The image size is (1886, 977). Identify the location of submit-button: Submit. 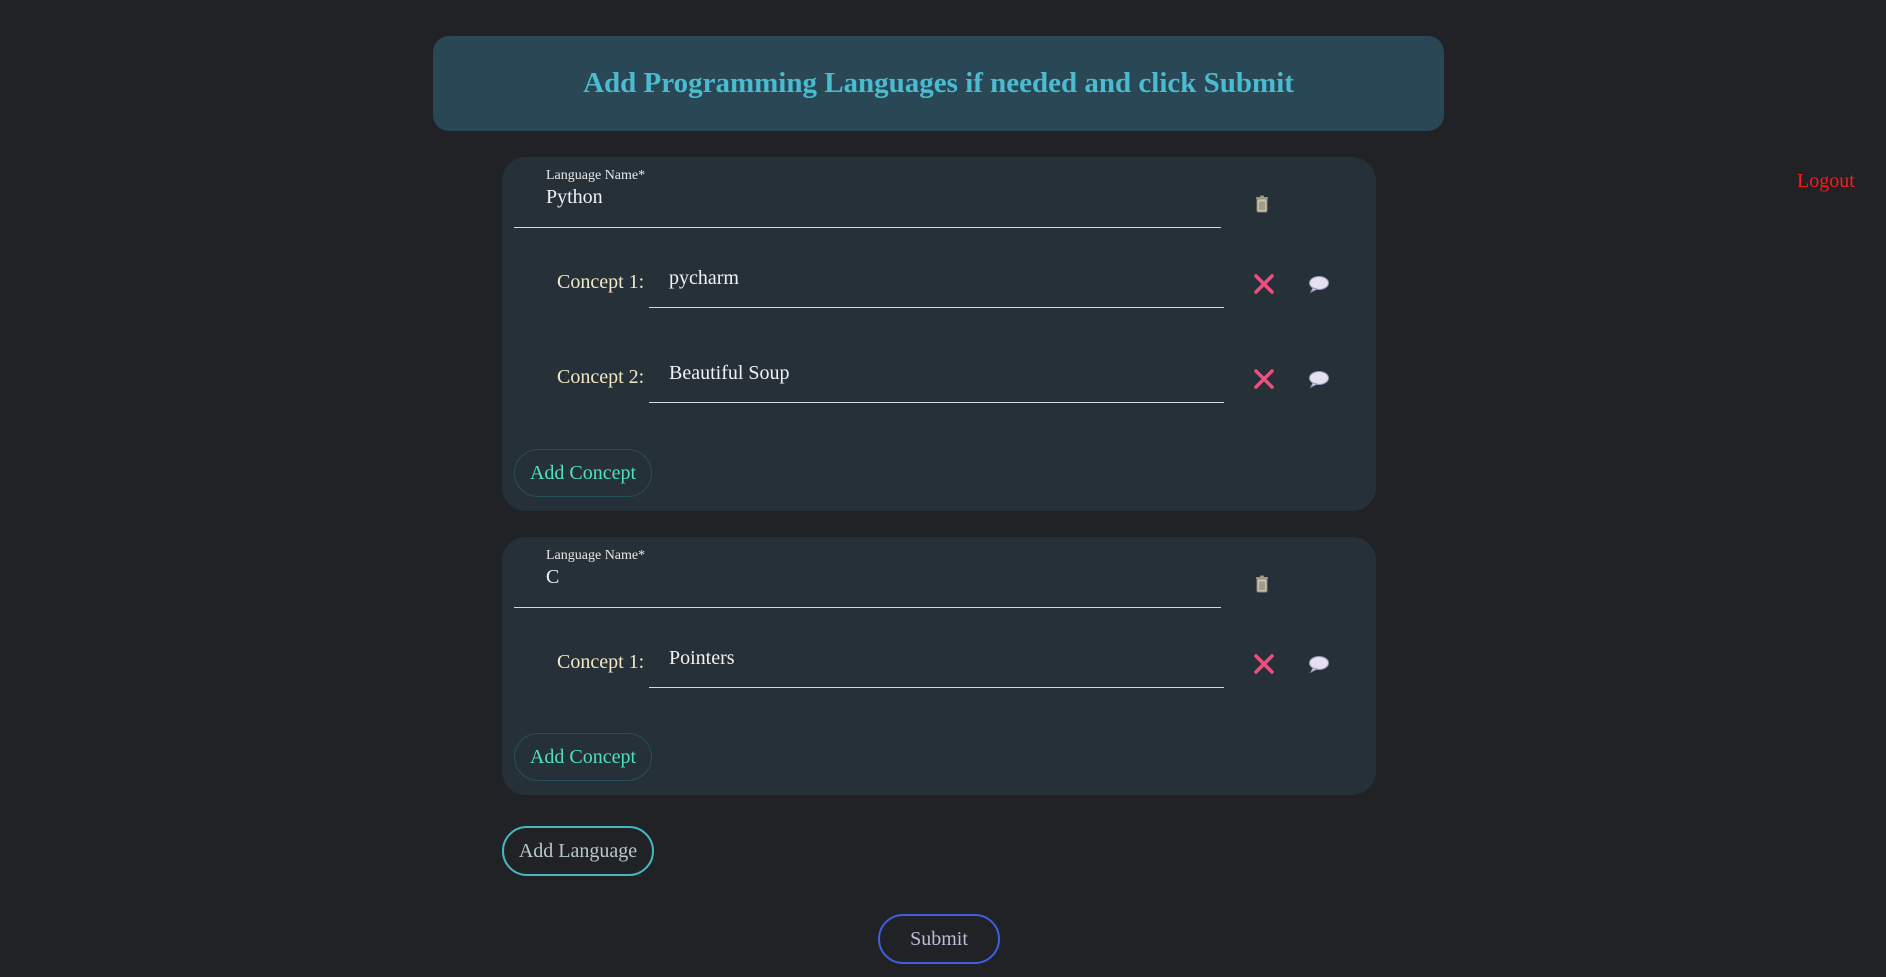
(939, 939).